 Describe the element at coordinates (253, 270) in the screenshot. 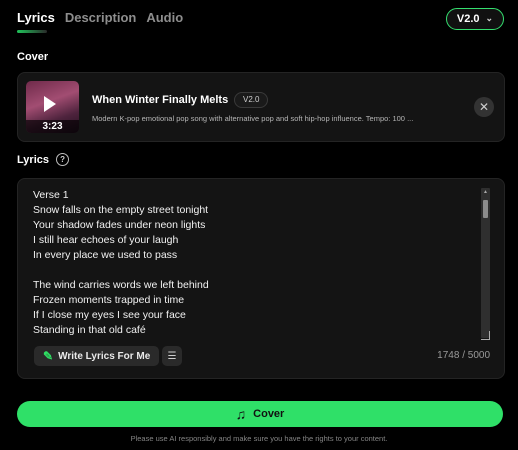

I see `lyric-line` at that location.